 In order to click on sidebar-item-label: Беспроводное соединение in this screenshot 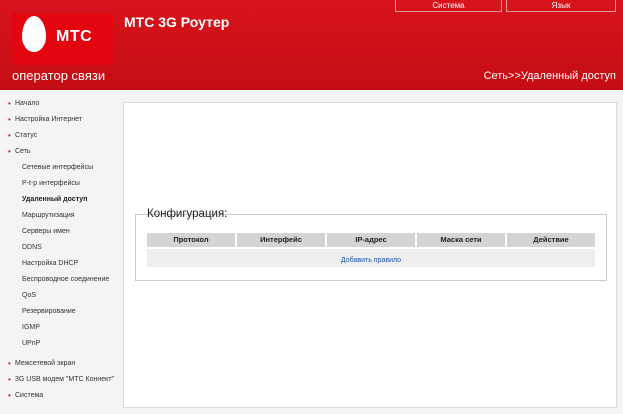, I will do `click(66, 279)`.